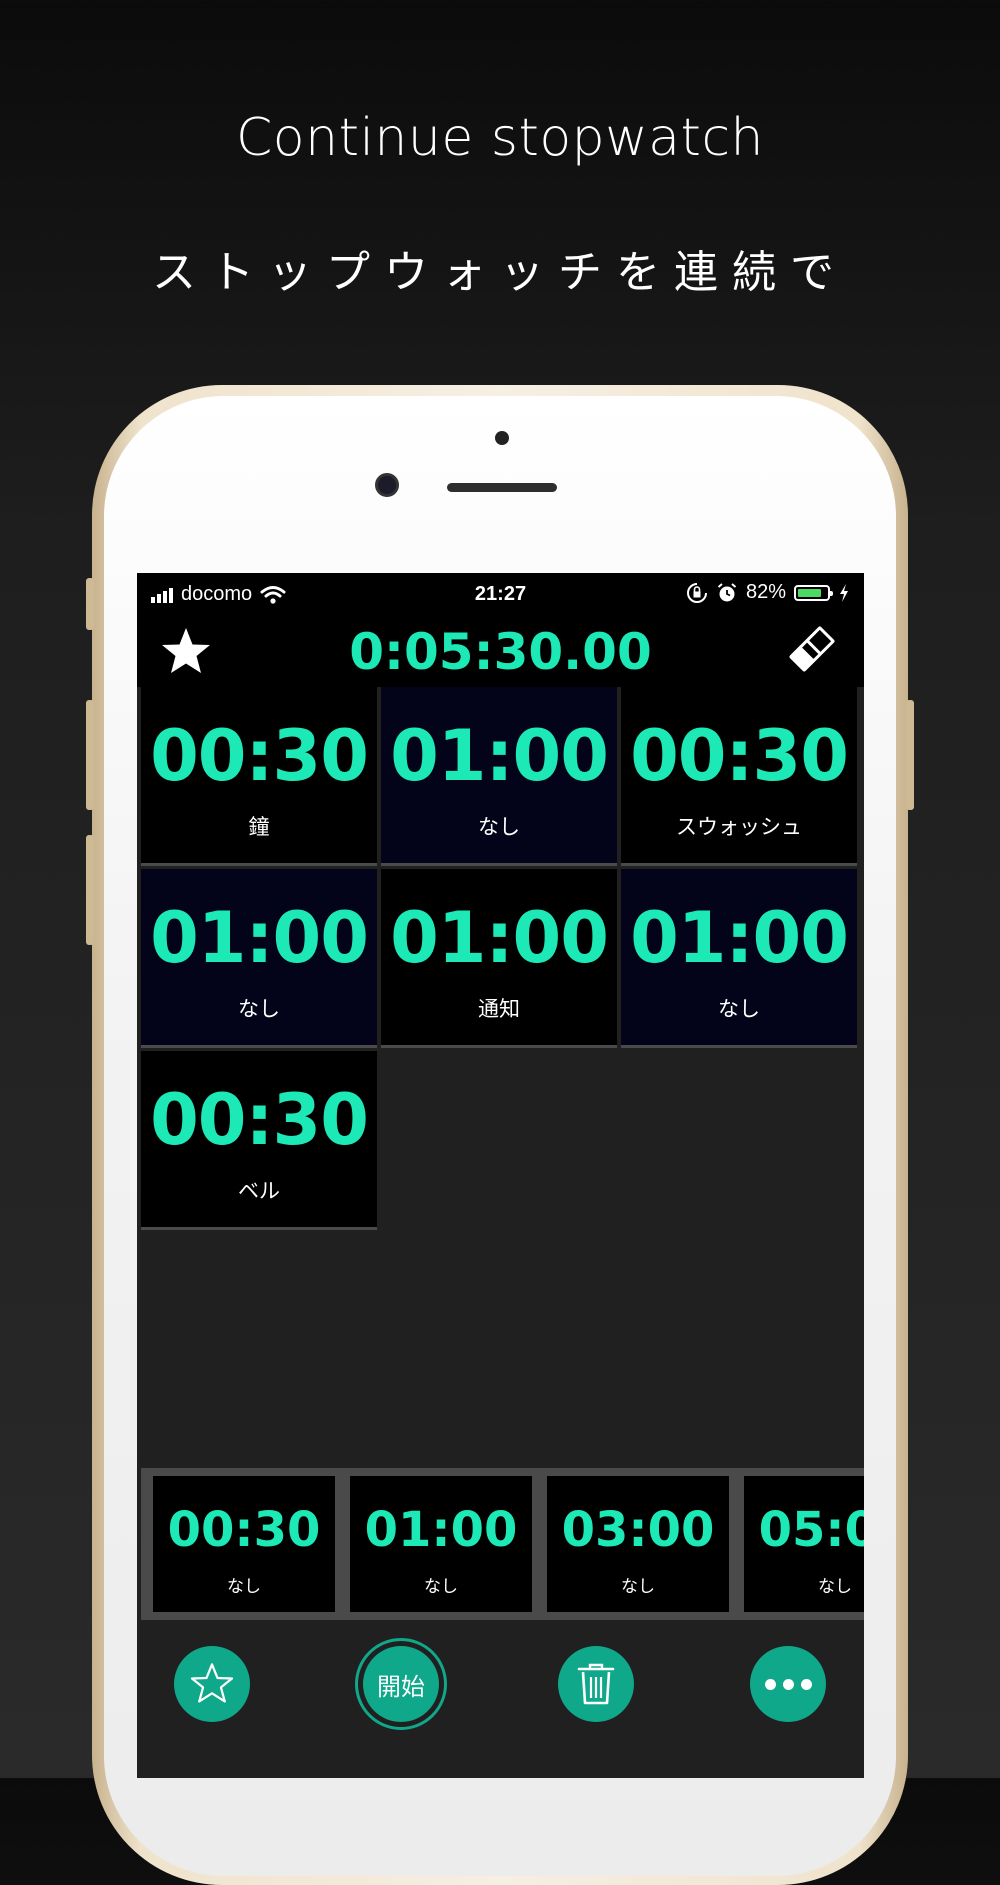  I want to click on alarm-icon, so click(727, 591).